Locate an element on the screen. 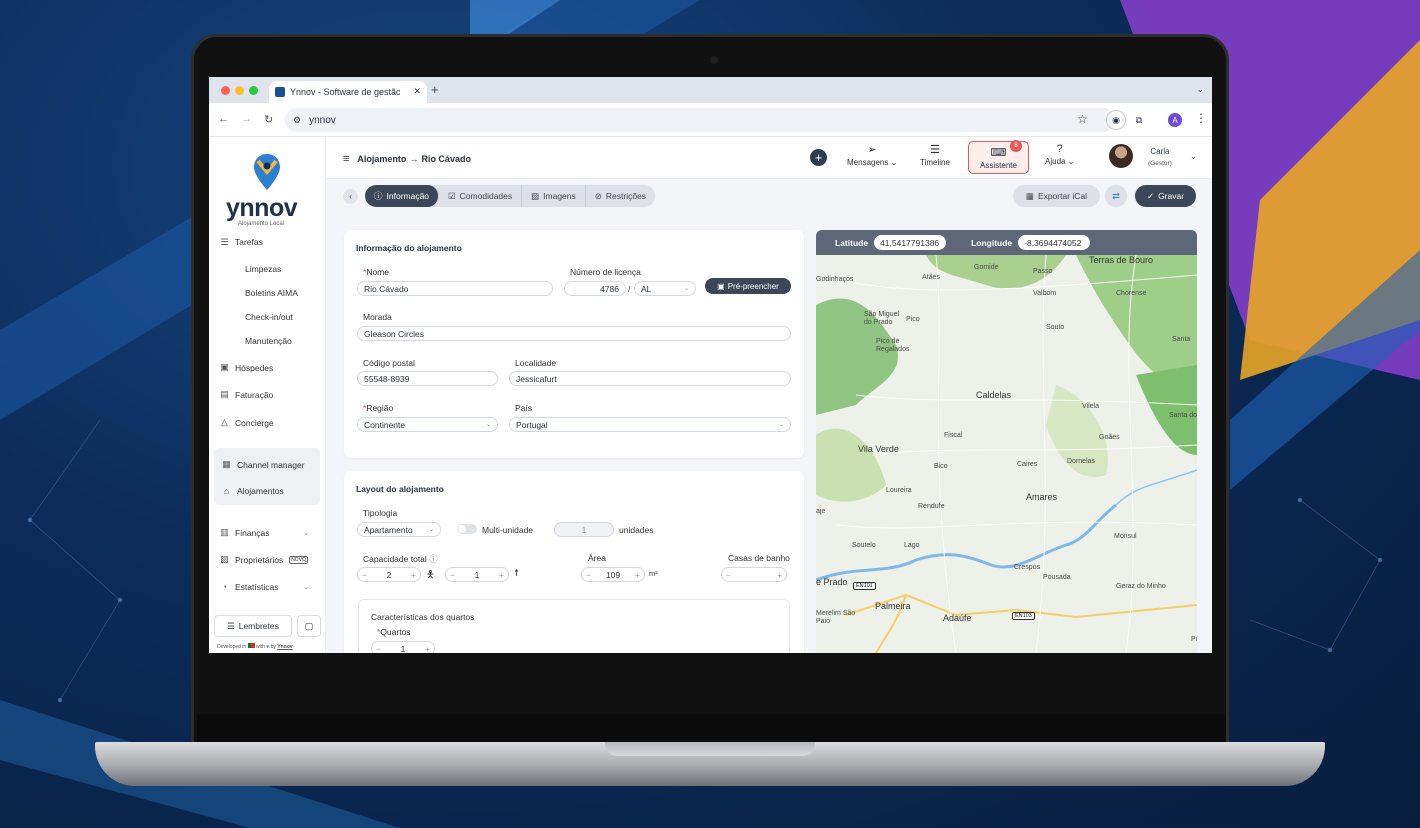  forward-arrow-icon: → is located at coordinates (246, 119).